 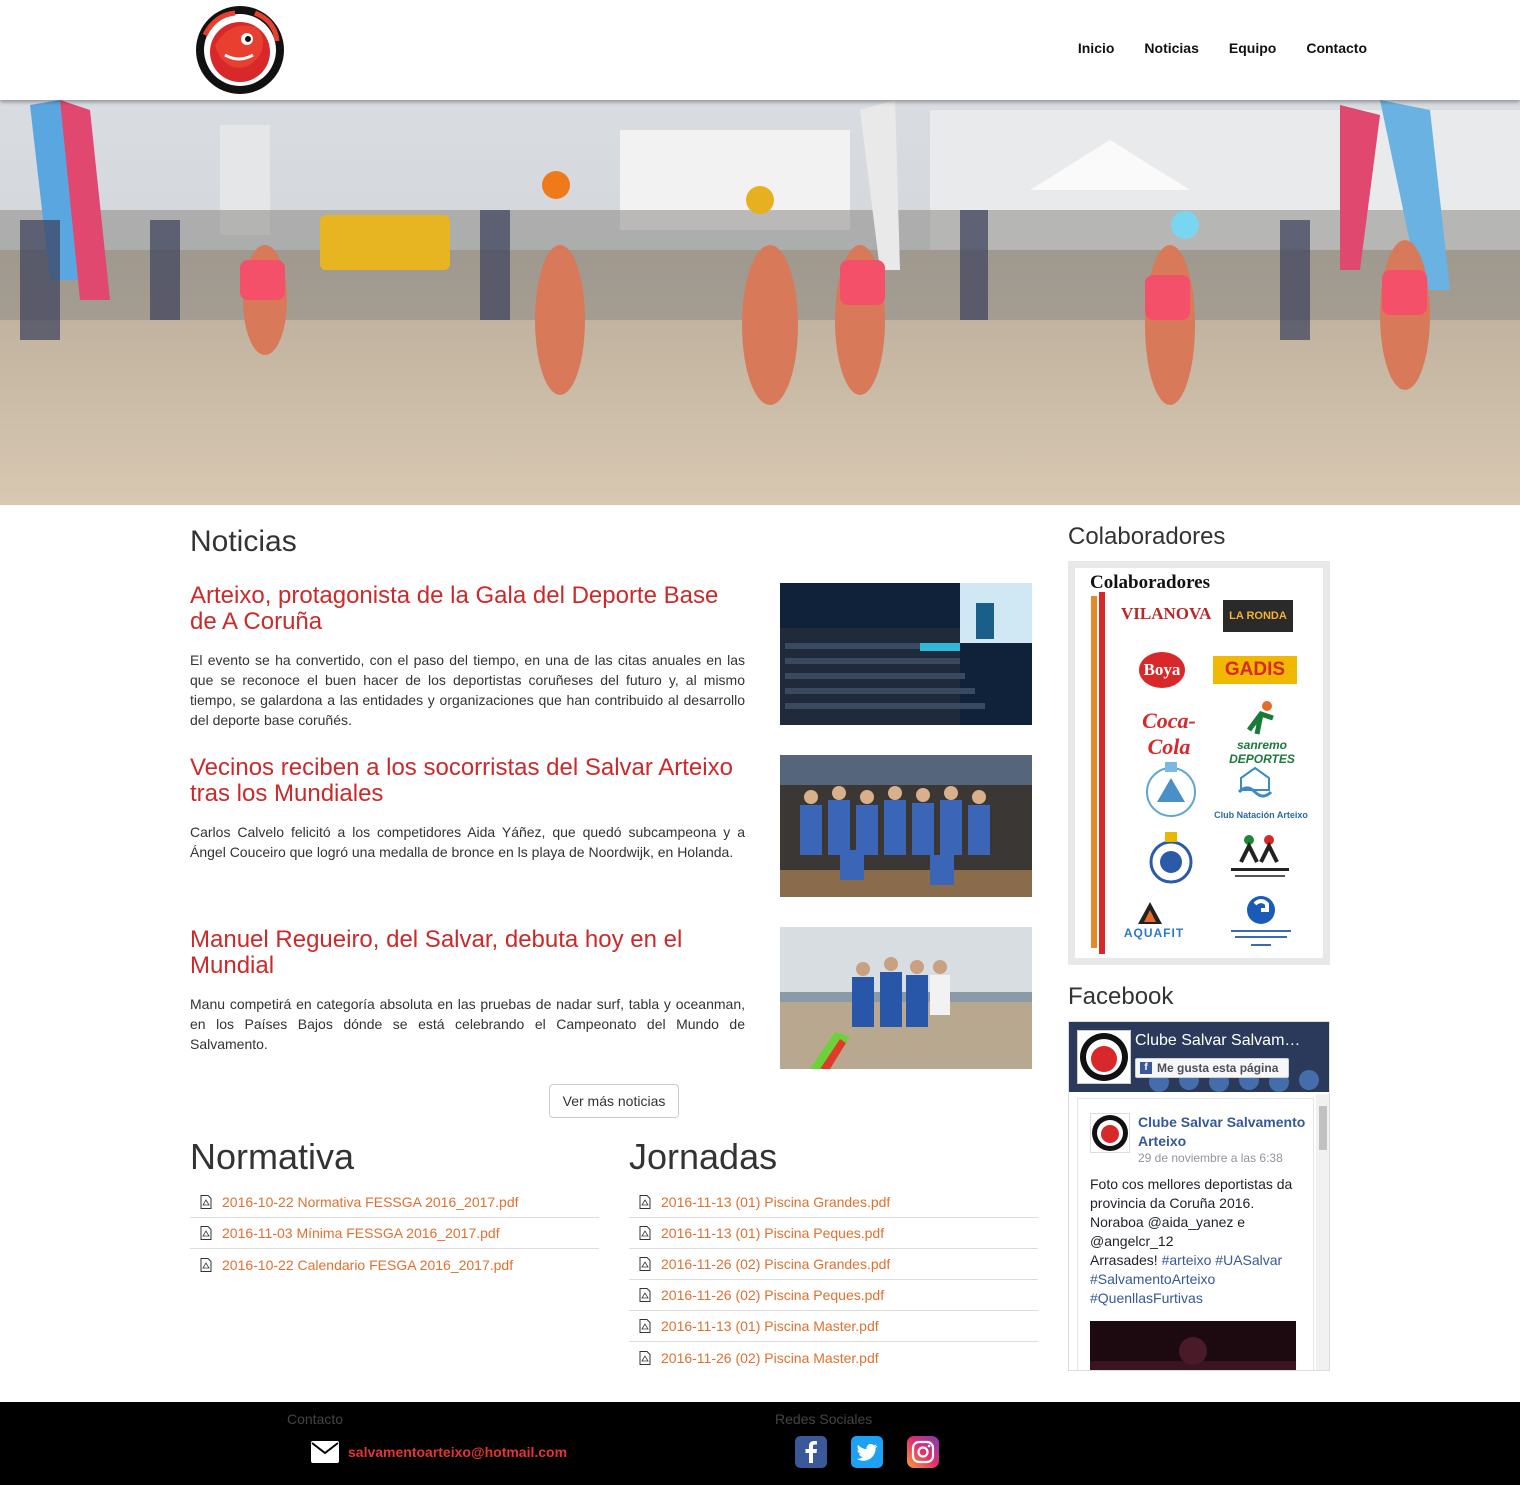 What do you see at coordinates (240, 50) in the screenshot?
I see `salvar-logo` at bounding box center [240, 50].